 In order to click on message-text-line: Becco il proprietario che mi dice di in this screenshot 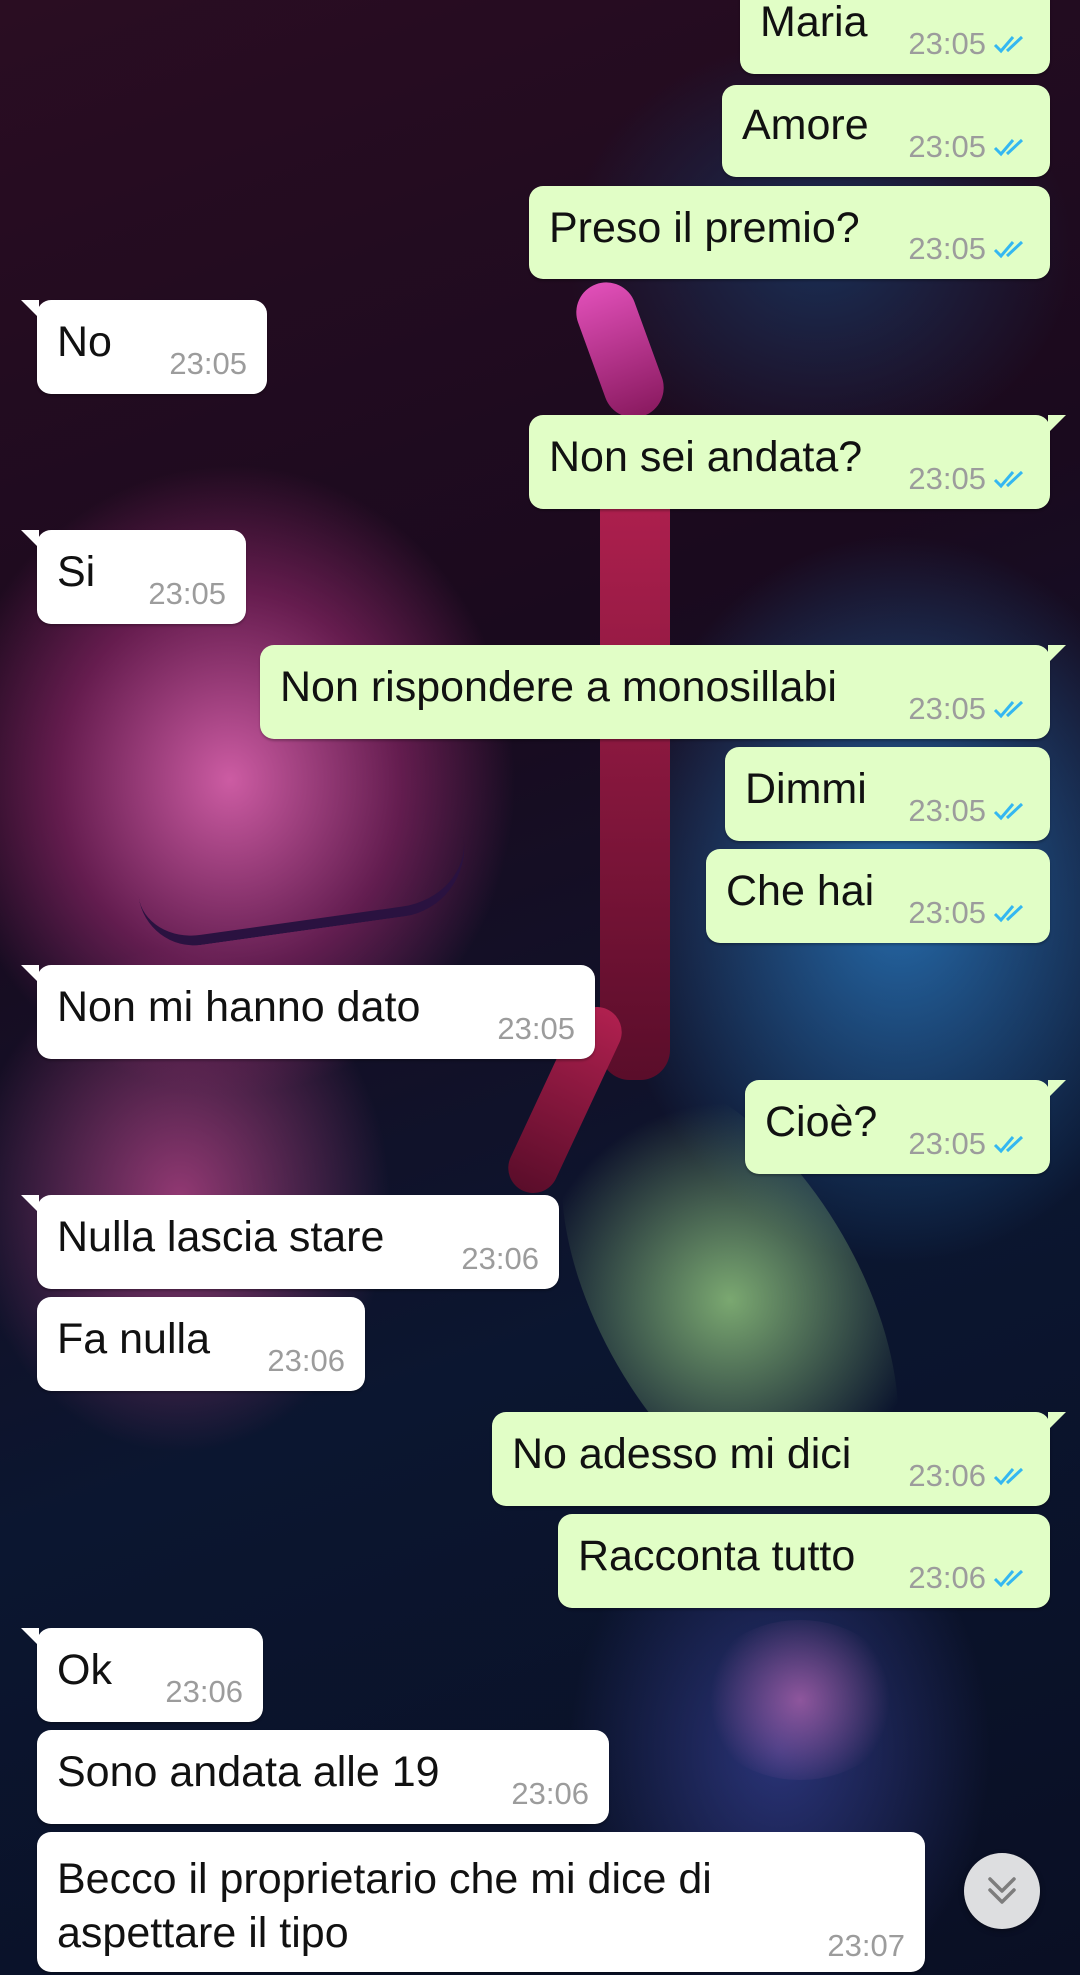, I will do `click(384, 1879)`.